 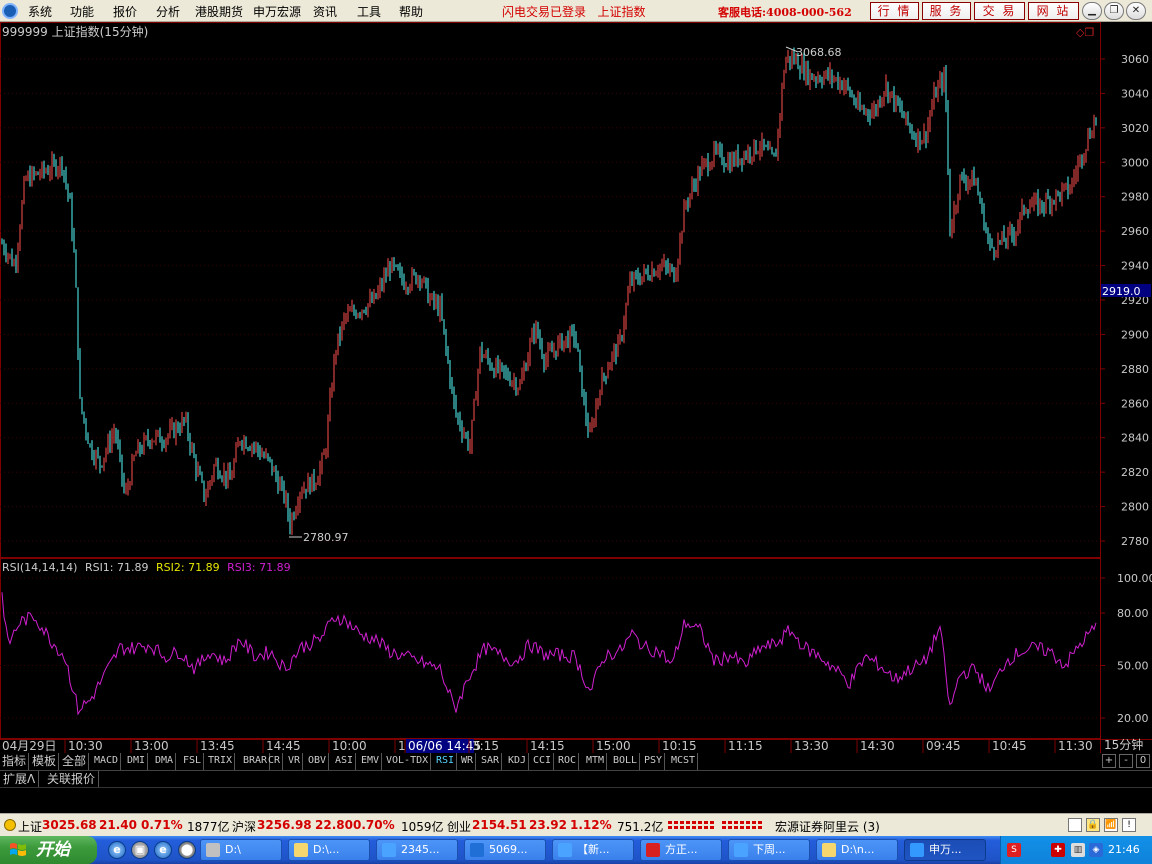 What do you see at coordinates (999, 11) in the screenshot?
I see `trade-button: 交 易` at bounding box center [999, 11].